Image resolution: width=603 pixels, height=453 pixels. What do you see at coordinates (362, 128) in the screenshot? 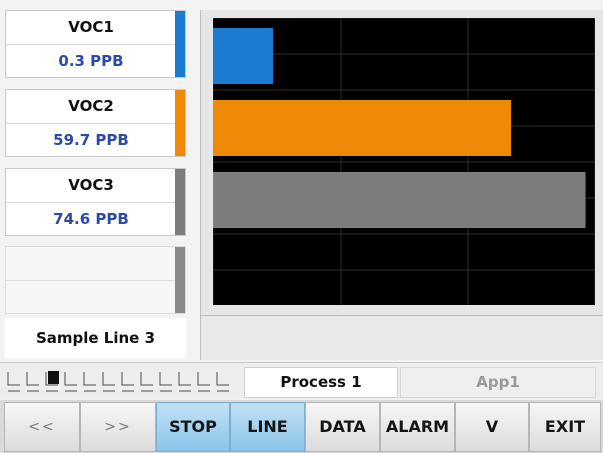
I see `bar-voc2` at bounding box center [362, 128].